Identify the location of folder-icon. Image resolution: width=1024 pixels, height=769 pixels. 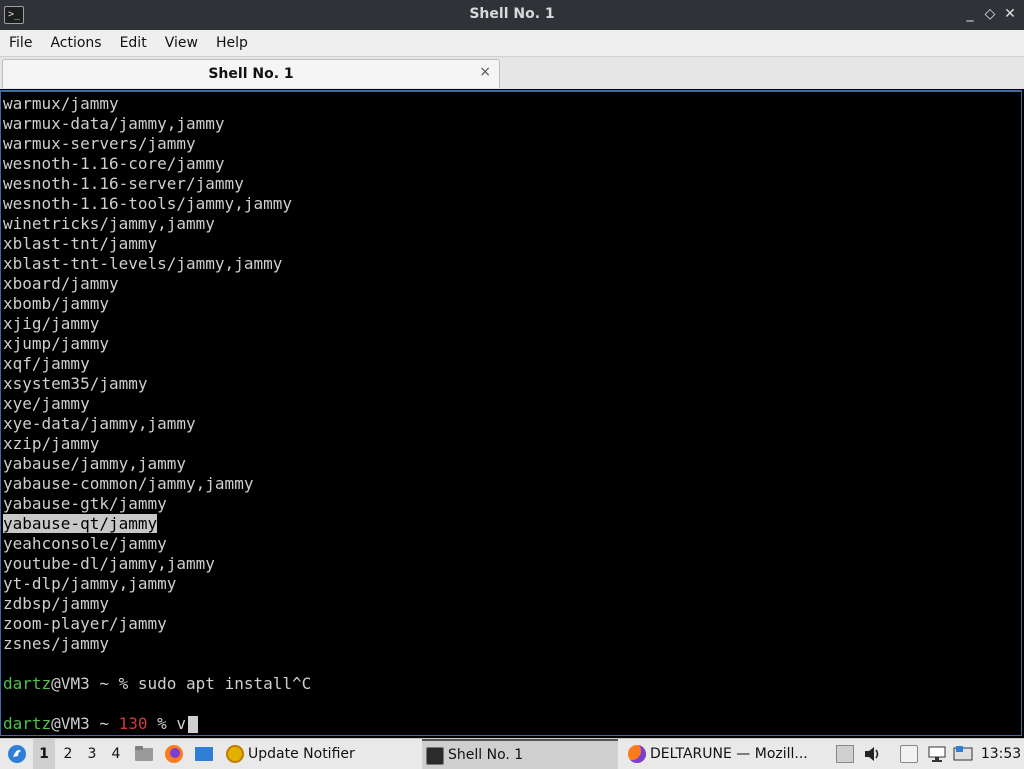
(144, 753).